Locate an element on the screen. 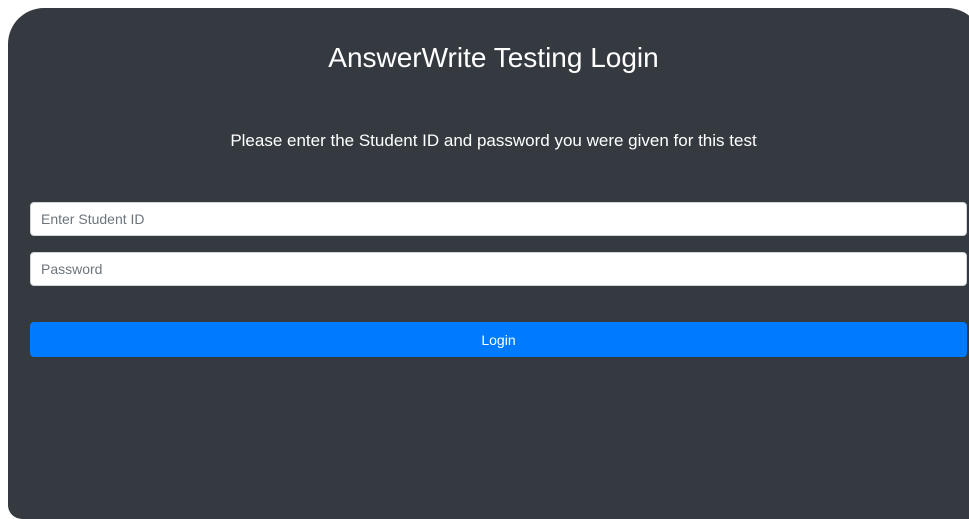 The height and width of the screenshot is (519, 969). login-button: Login is located at coordinates (498, 339).